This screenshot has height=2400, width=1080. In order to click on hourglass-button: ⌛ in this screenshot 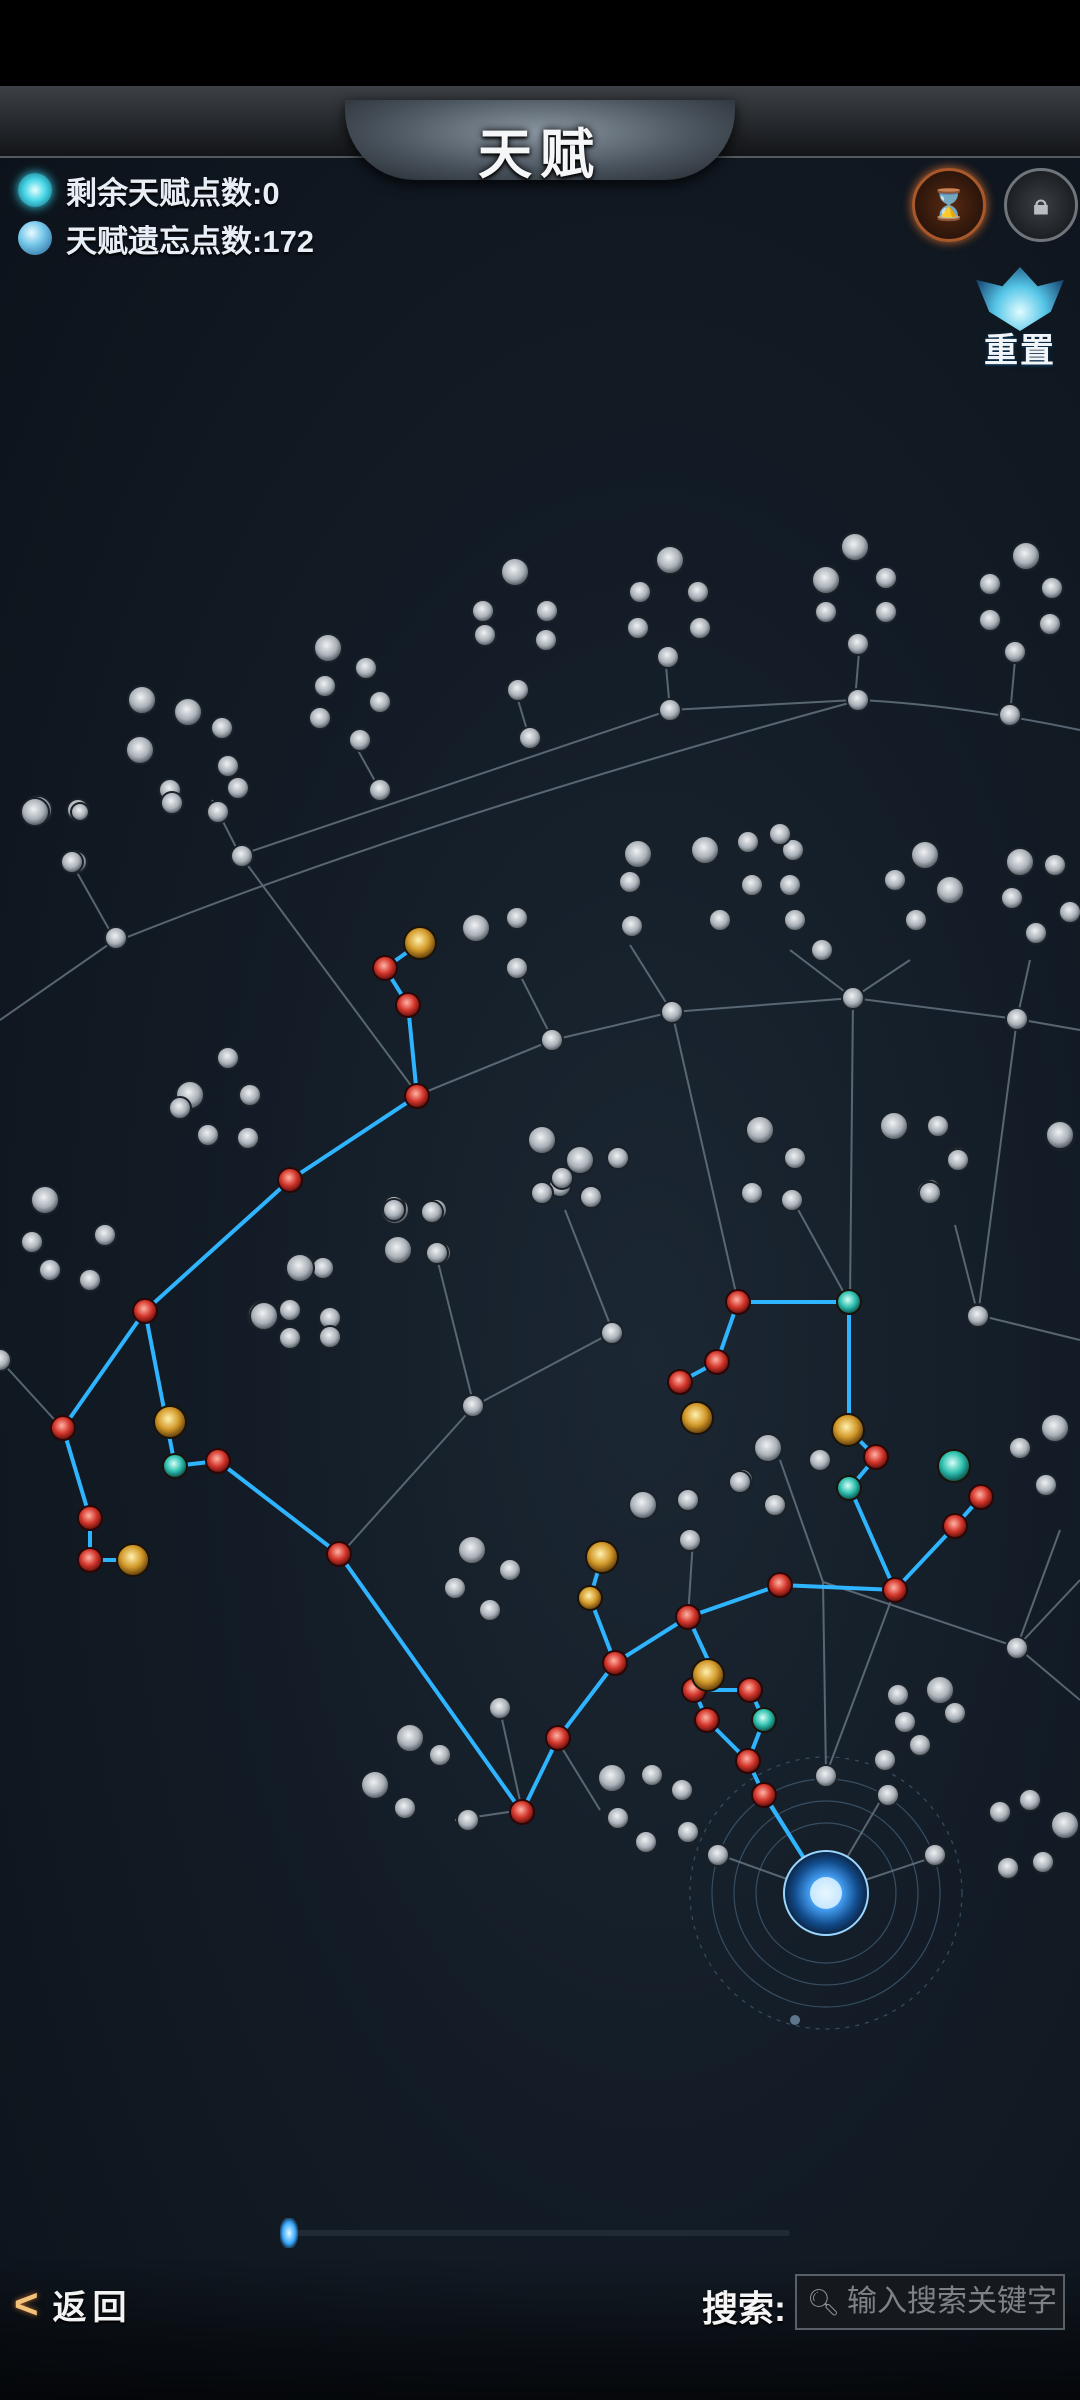, I will do `click(949, 205)`.